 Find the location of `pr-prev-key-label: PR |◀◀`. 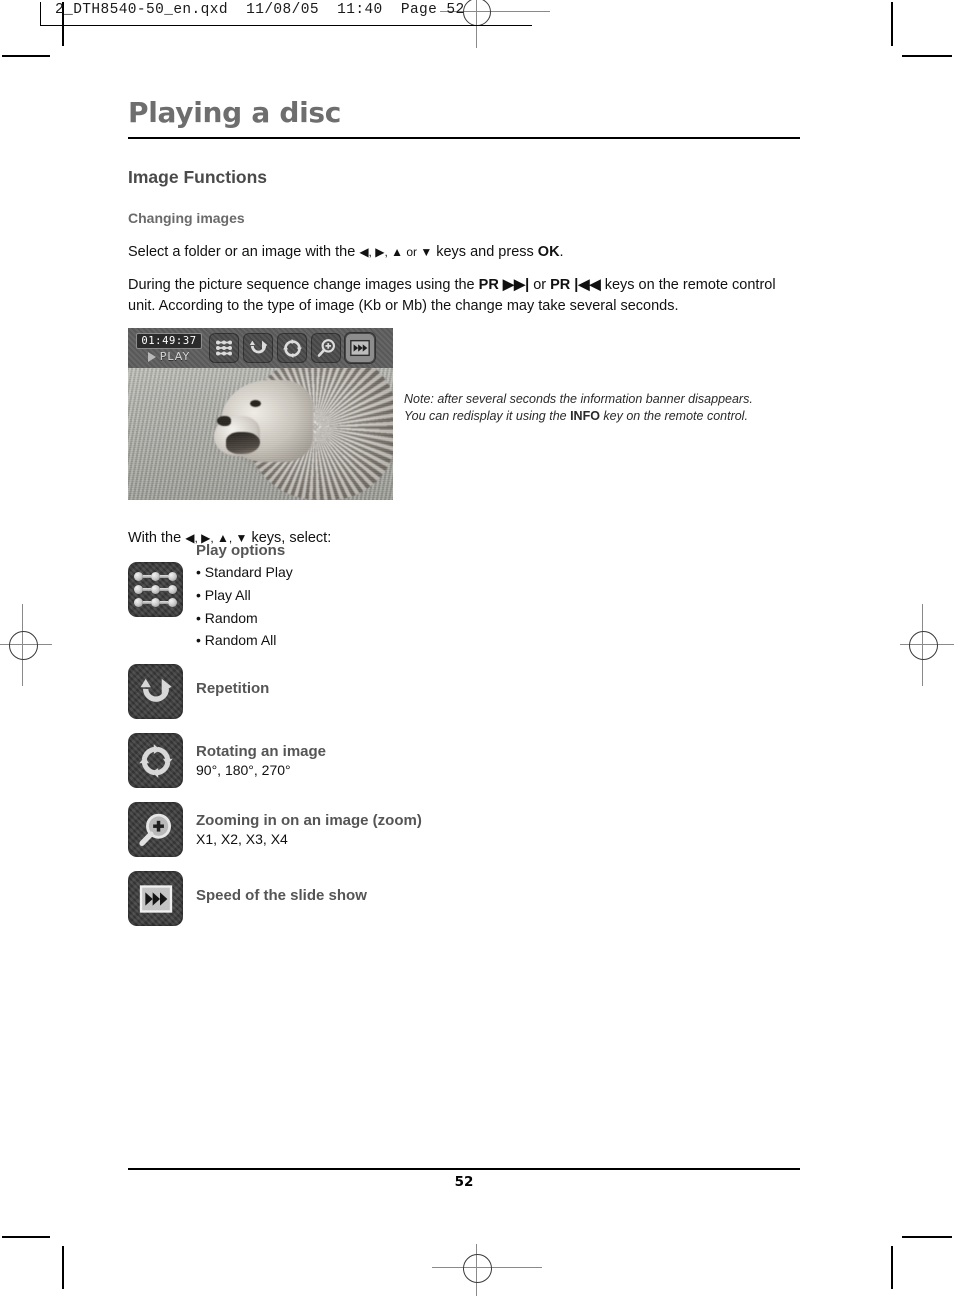

pr-prev-key-label: PR |◀◀ is located at coordinates (575, 285).